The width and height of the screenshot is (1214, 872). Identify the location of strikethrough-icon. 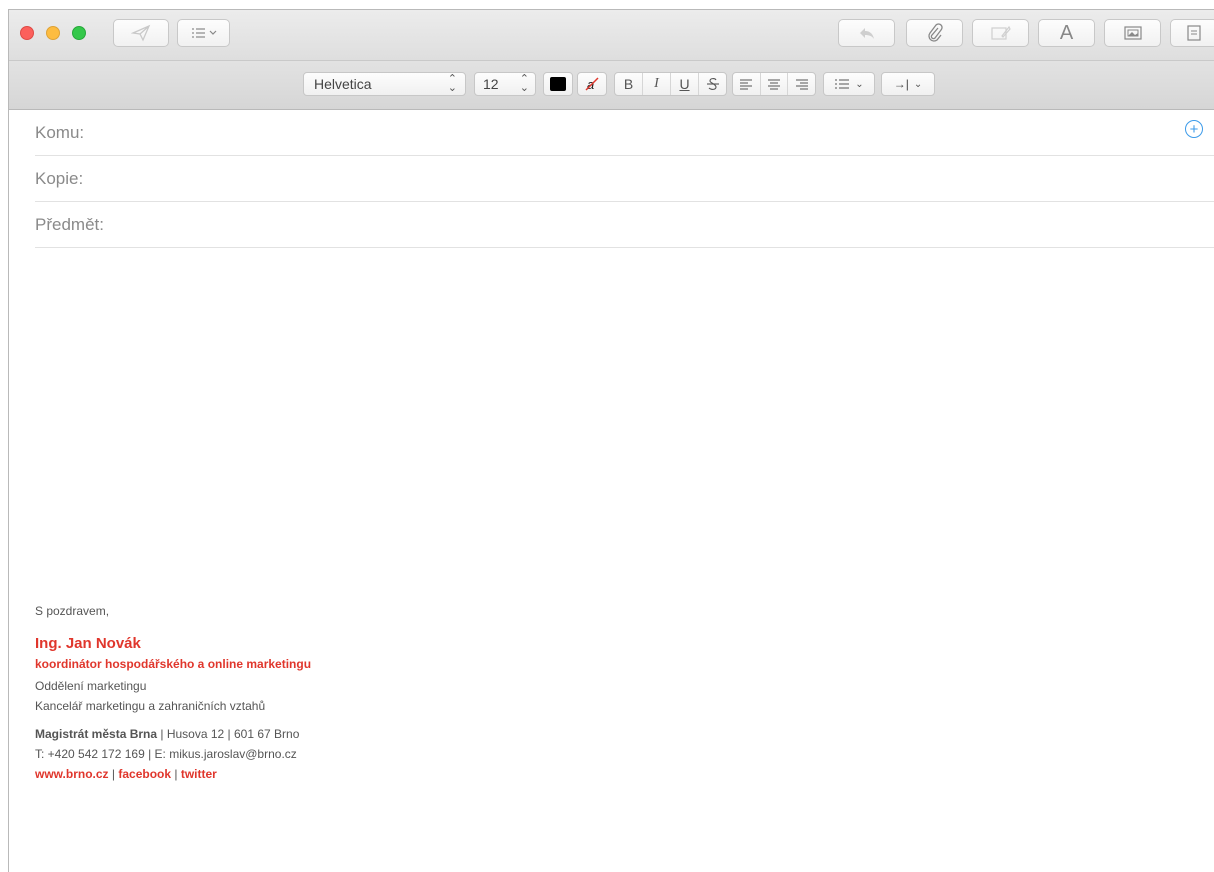
(712, 84).